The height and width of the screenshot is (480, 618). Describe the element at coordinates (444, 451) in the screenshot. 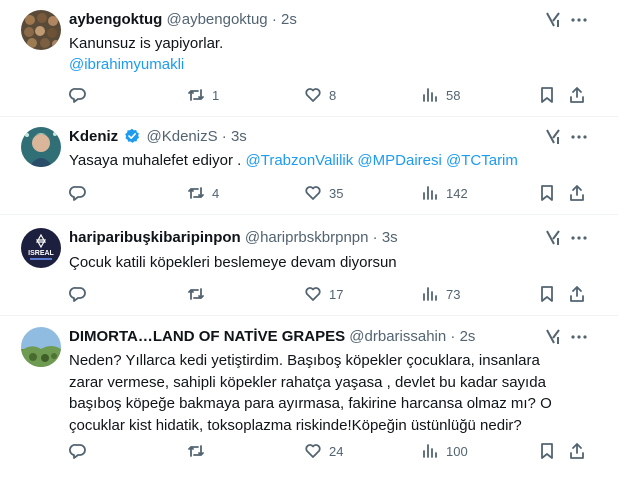

I see `views-button: 100` at that location.